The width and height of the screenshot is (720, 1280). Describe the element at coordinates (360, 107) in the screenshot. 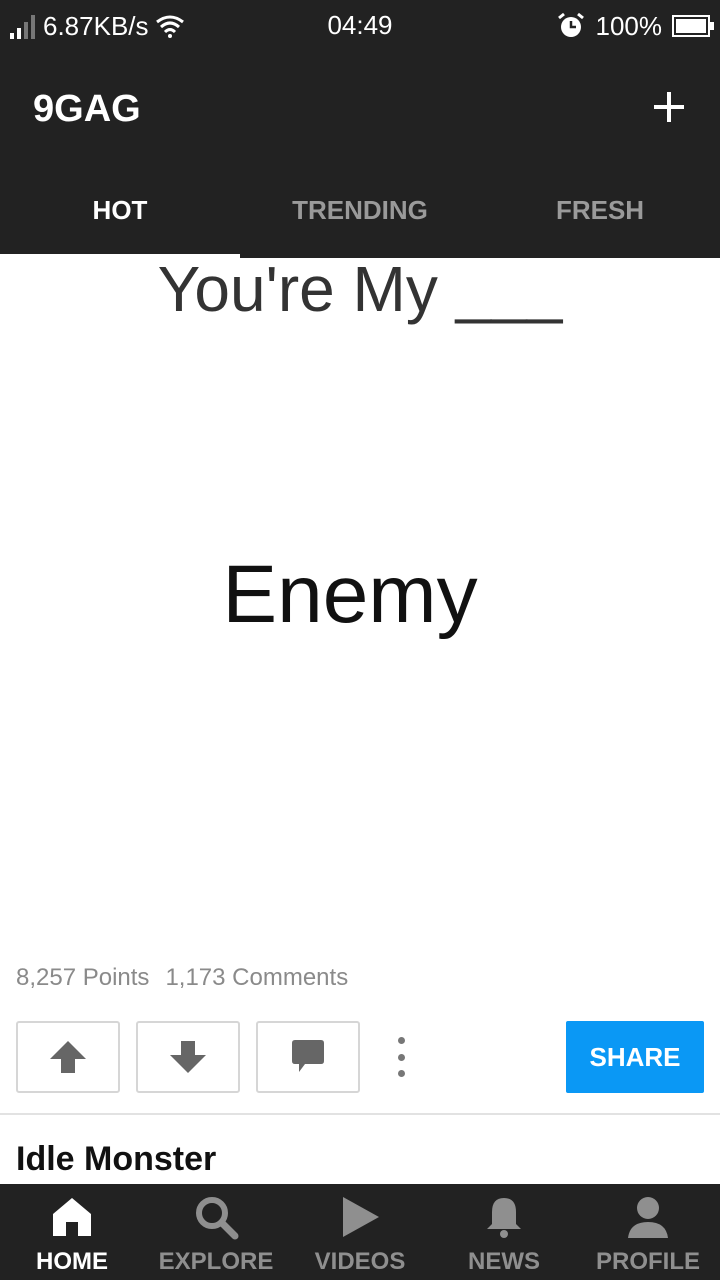

I see `app-bar: 9GAG` at that location.